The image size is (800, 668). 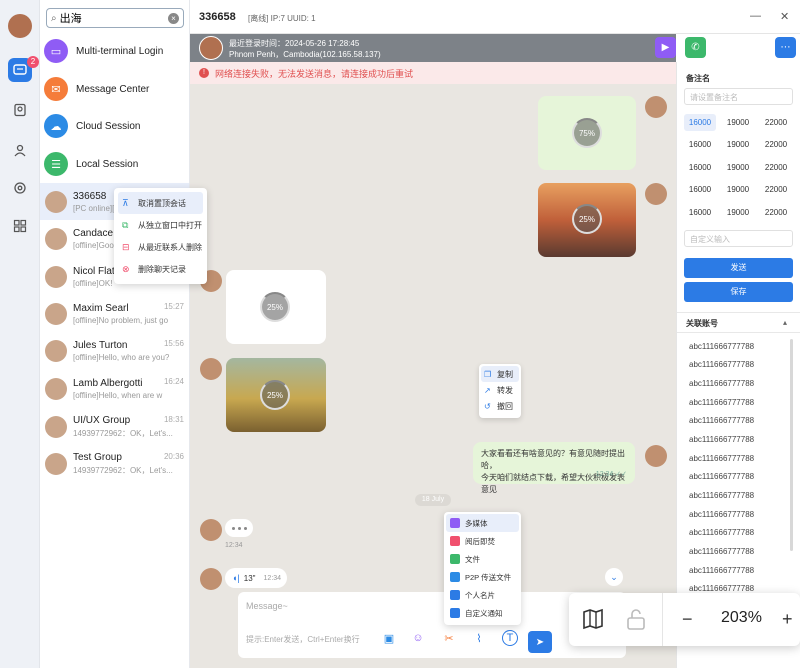 What do you see at coordinates (665, 47) in the screenshot?
I see `video-call-icon: ▶` at bounding box center [665, 47].